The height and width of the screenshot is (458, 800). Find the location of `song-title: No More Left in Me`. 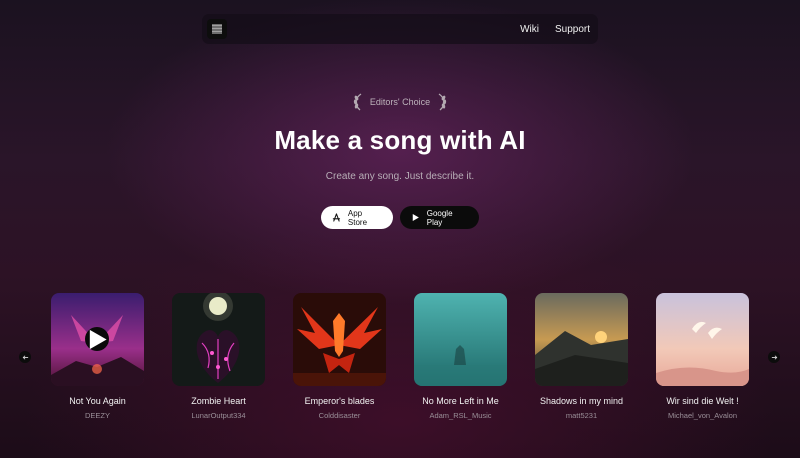

song-title: No More Left in Me is located at coordinates (460, 401).